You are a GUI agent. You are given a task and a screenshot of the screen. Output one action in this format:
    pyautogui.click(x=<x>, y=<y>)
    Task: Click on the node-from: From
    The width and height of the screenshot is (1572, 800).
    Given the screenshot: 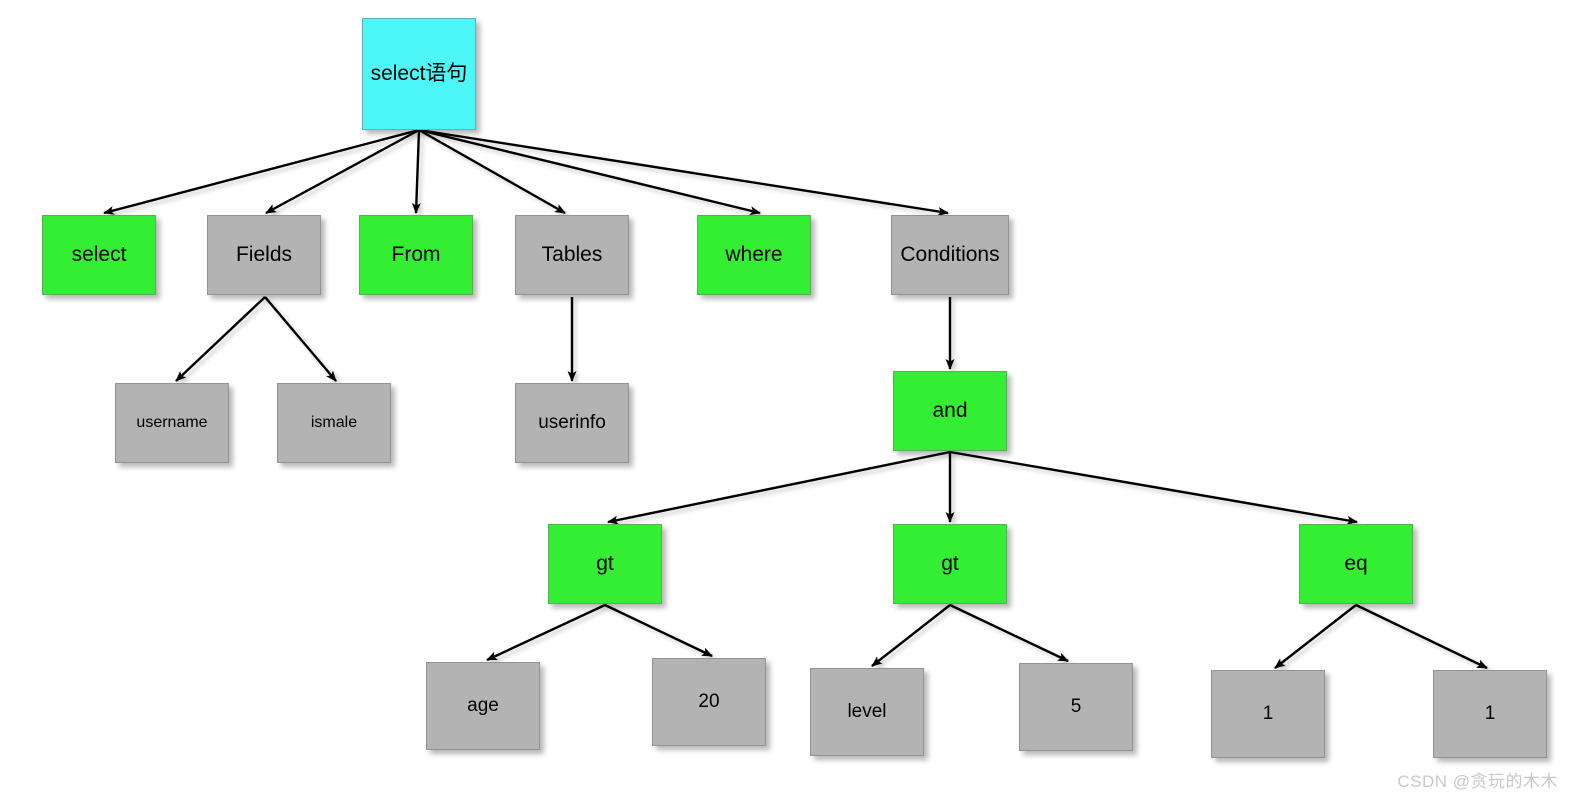 What is the action you would take?
    pyautogui.click(x=416, y=255)
    